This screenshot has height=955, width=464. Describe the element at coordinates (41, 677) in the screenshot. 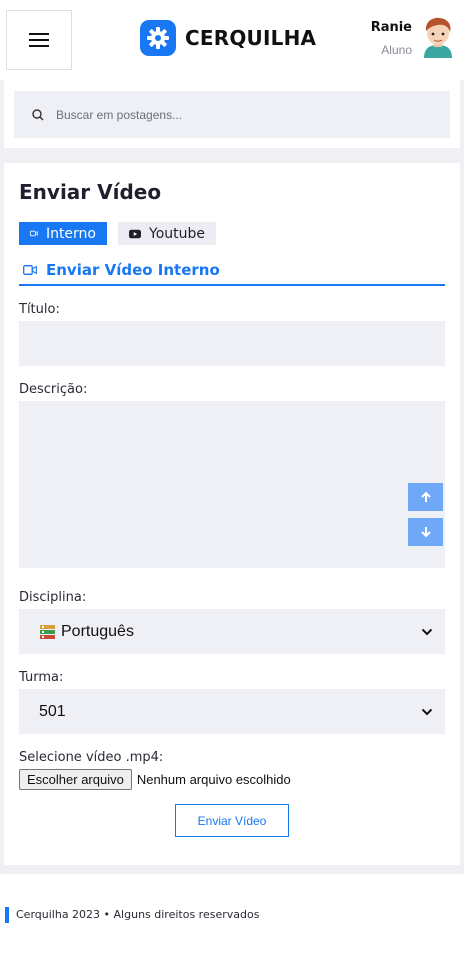

I see `class-label: Turma:` at that location.